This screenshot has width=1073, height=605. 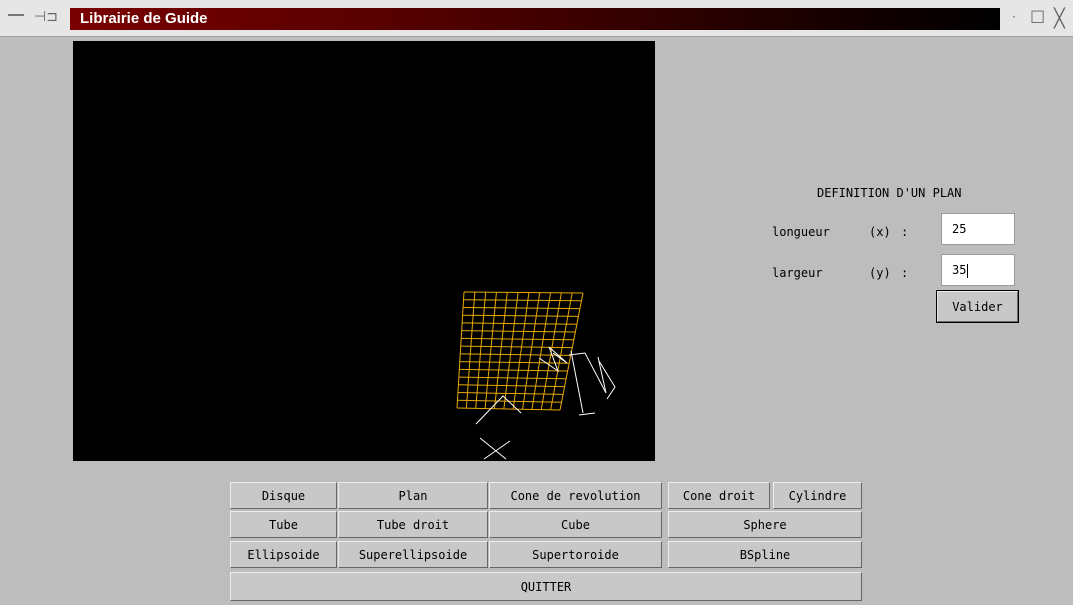 I want to click on minimize-icon: ·, so click(x=1014, y=17).